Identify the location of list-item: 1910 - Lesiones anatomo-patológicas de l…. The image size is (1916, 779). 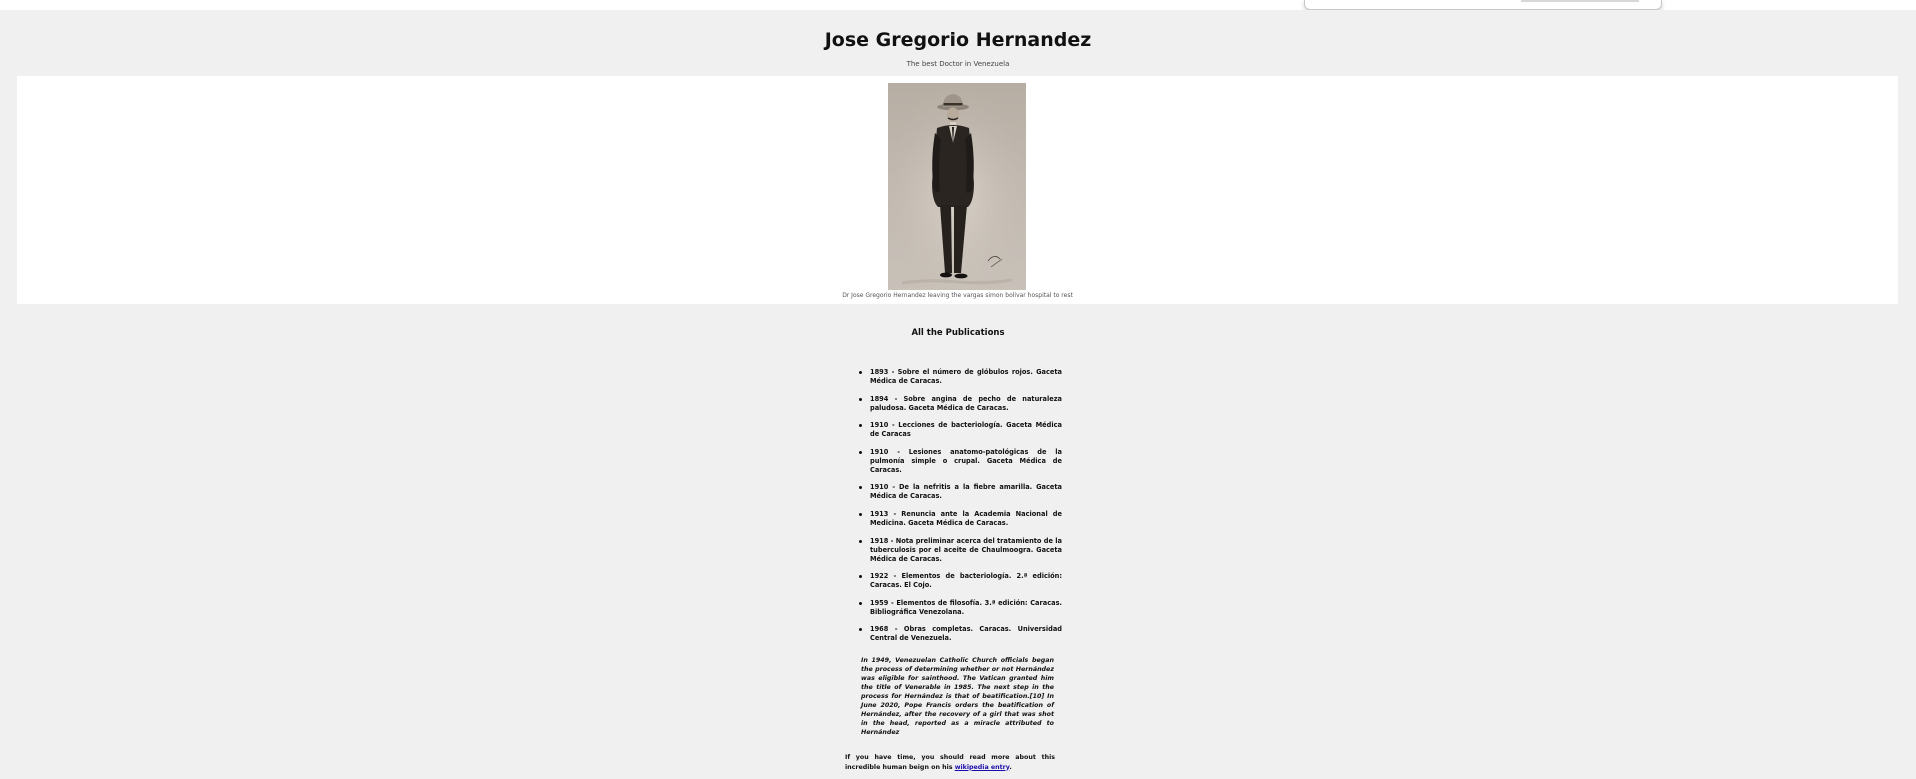
(960, 460).